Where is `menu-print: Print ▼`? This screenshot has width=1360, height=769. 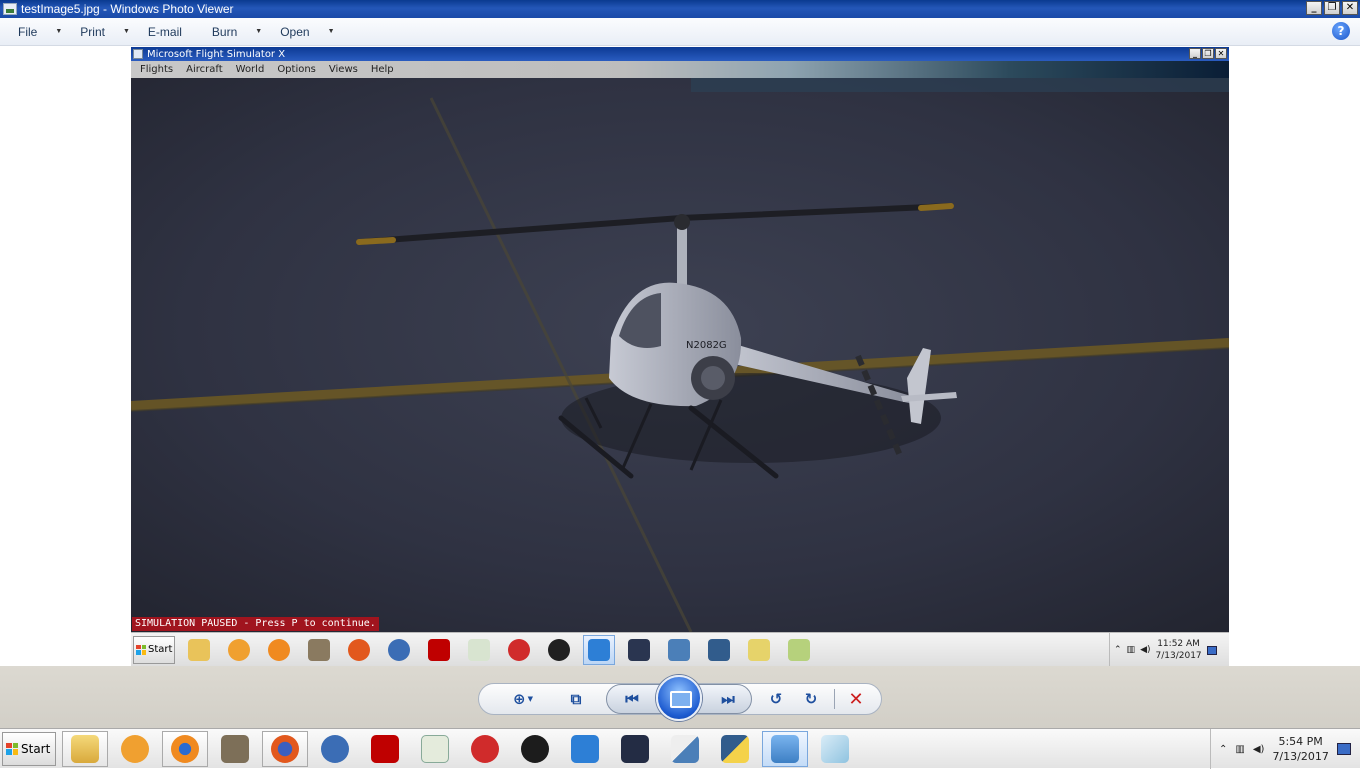 menu-print: Print ▼ is located at coordinates (96, 31).